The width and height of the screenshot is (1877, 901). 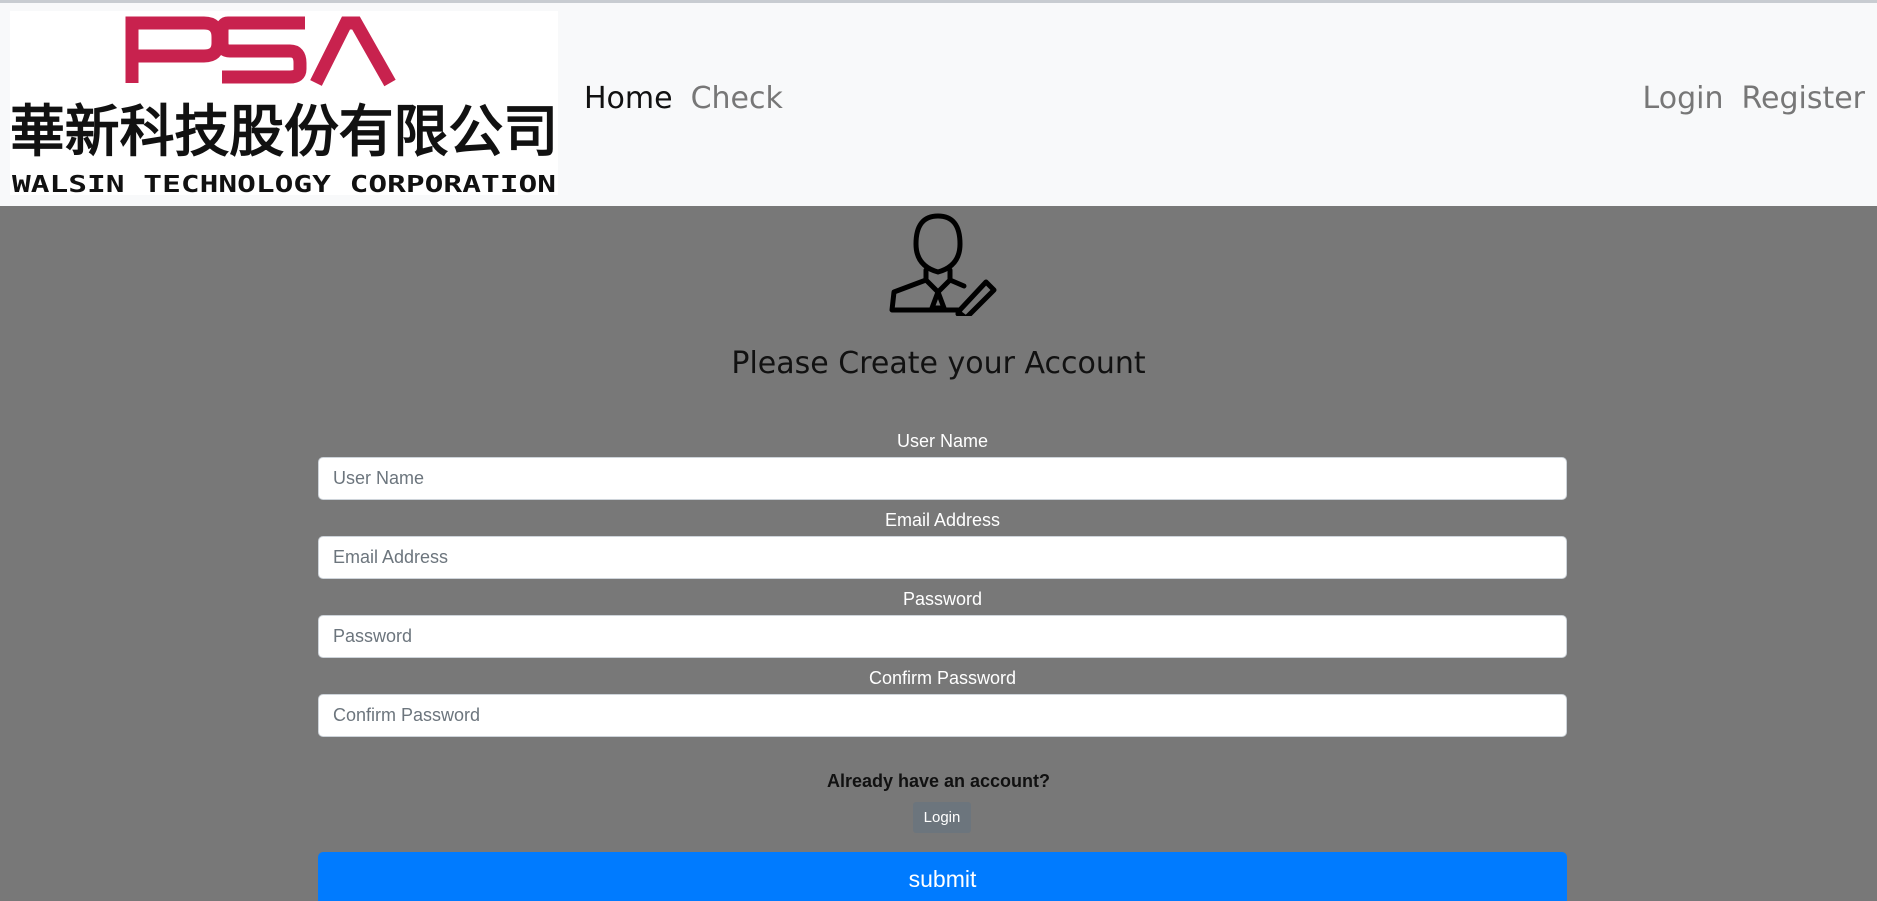 What do you see at coordinates (284, 132) in the screenshot?
I see `logo-chinese-text: 華新科技股份有限公司` at bounding box center [284, 132].